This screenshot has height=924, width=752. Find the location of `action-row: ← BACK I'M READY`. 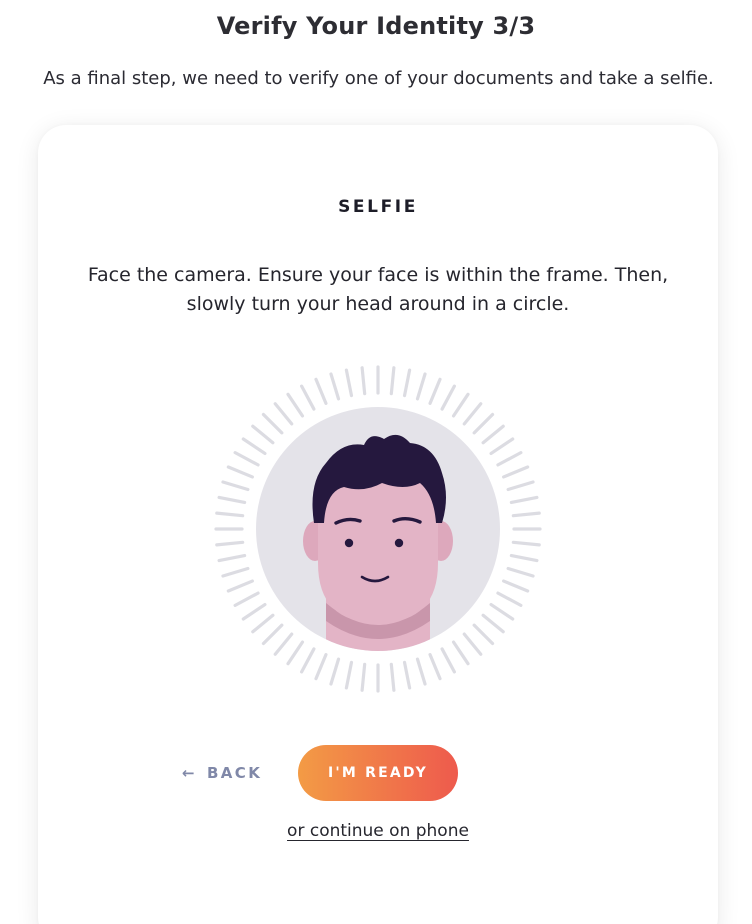

action-row: ← BACK I'M READY is located at coordinates (378, 773).